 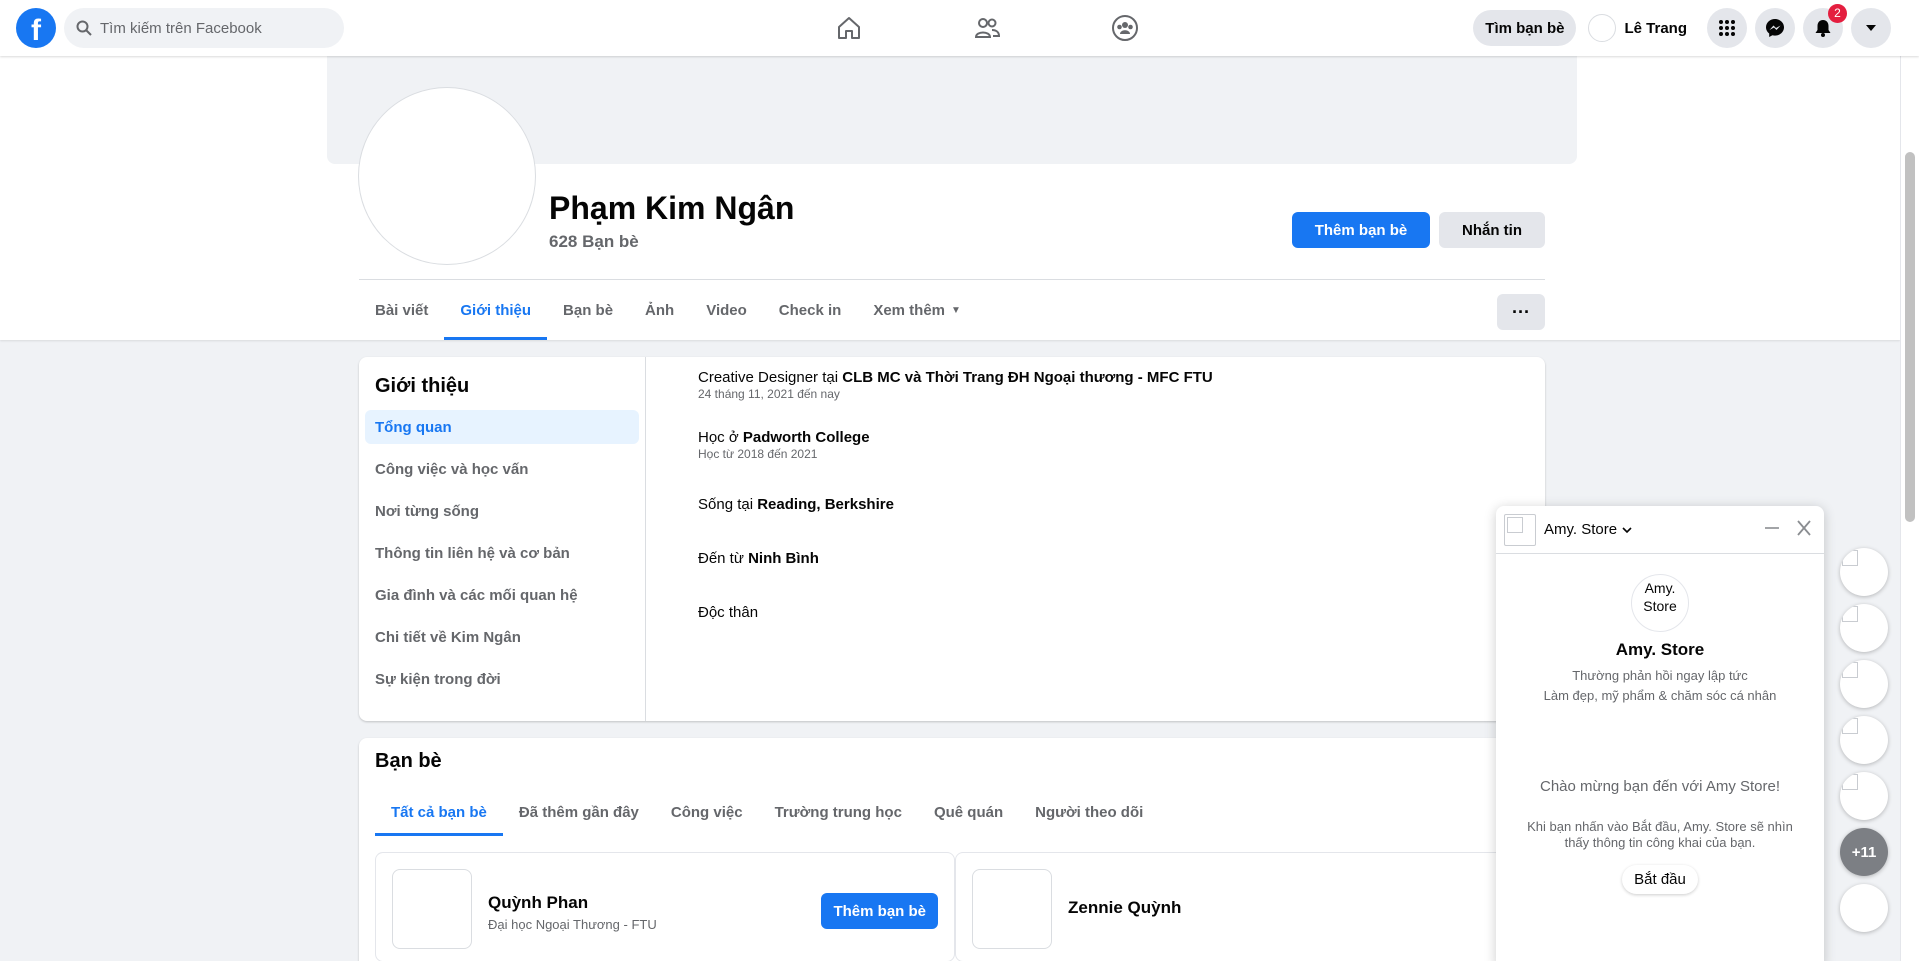 What do you see at coordinates (502, 679) in the screenshot?
I see `about-nav-life-events: Sự kiện trong đời` at bounding box center [502, 679].